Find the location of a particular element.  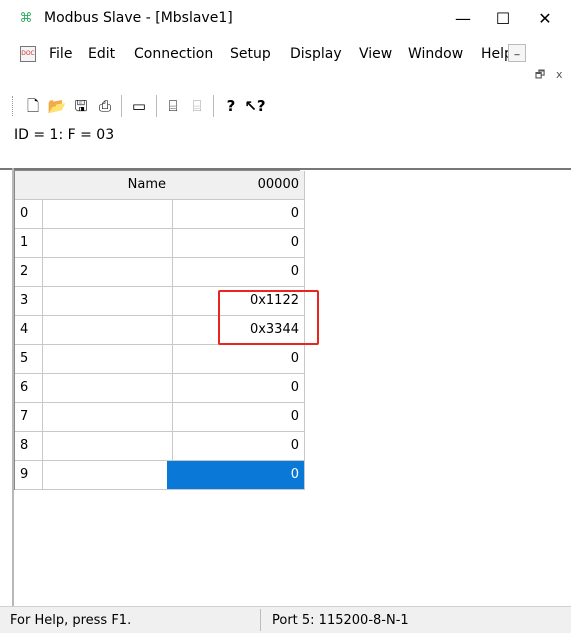

mdi-minimize-button: _ is located at coordinates (517, 53).